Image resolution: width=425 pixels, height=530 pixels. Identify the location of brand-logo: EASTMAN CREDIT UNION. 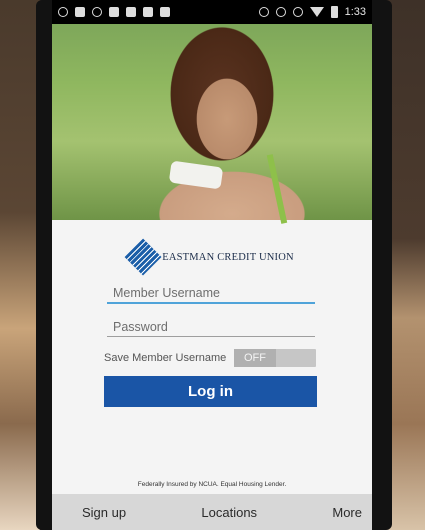
(212, 257).